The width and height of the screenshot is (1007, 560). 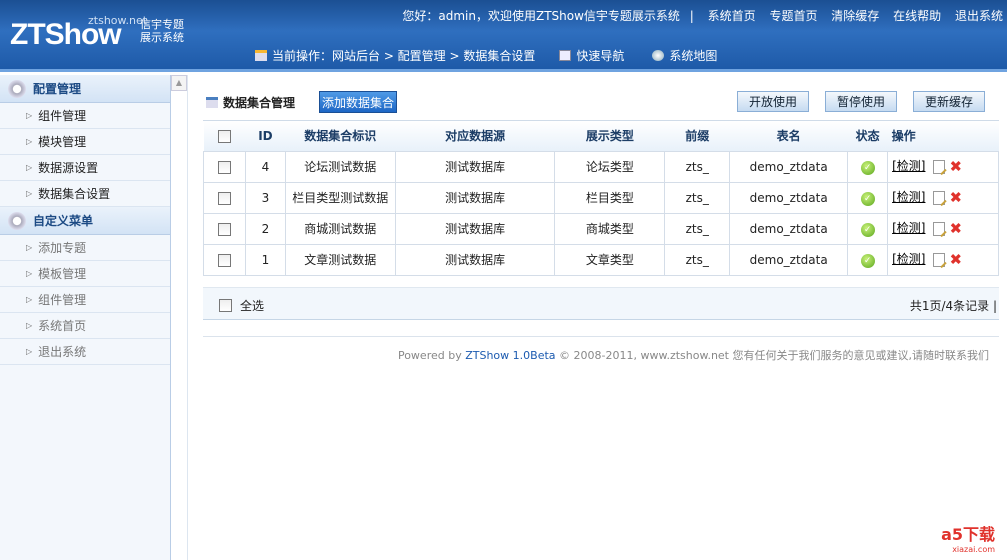 I want to click on cell-type: 文章类型, so click(x=610, y=259).